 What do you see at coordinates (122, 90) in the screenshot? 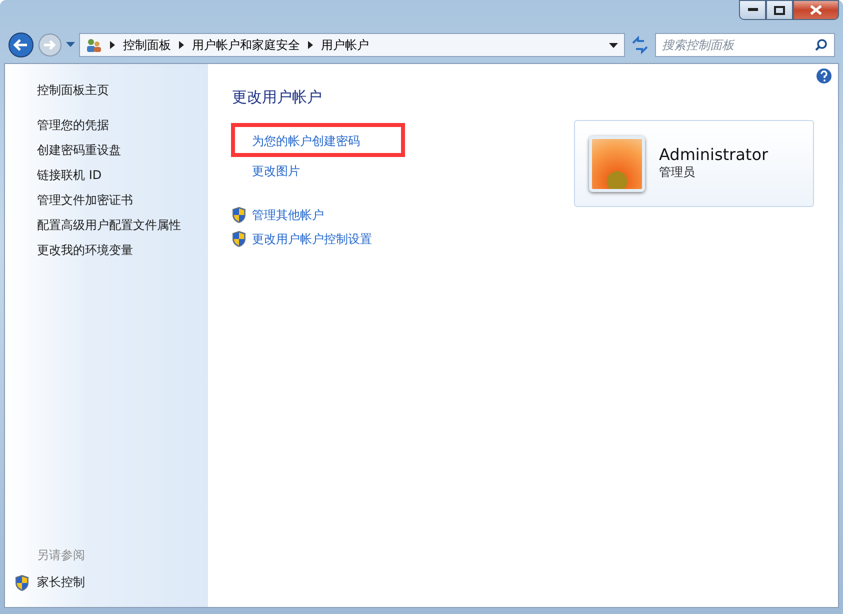
I see `sidebar-link: 控制面板主页` at bounding box center [122, 90].